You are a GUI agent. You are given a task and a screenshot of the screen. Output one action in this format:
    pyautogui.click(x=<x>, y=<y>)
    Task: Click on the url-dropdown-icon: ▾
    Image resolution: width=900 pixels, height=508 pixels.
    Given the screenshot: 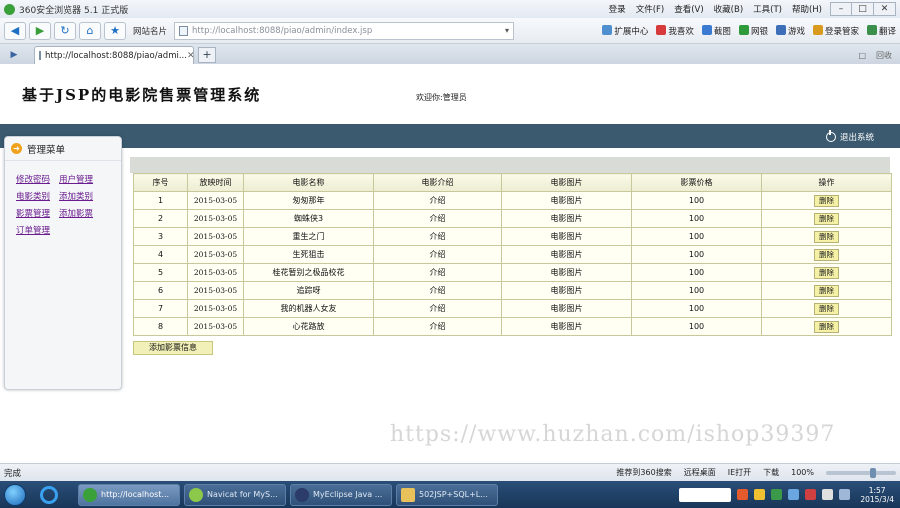 What is the action you would take?
    pyautogui.click(x=507, y=30)
    